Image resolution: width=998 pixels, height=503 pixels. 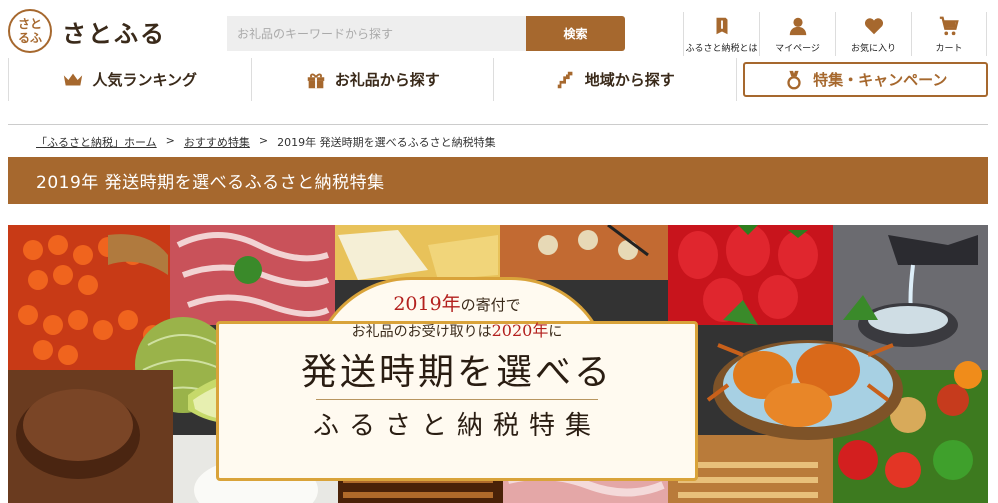 I want to click on util-label: ふるさと納税とは, so click(x=721, y=49).